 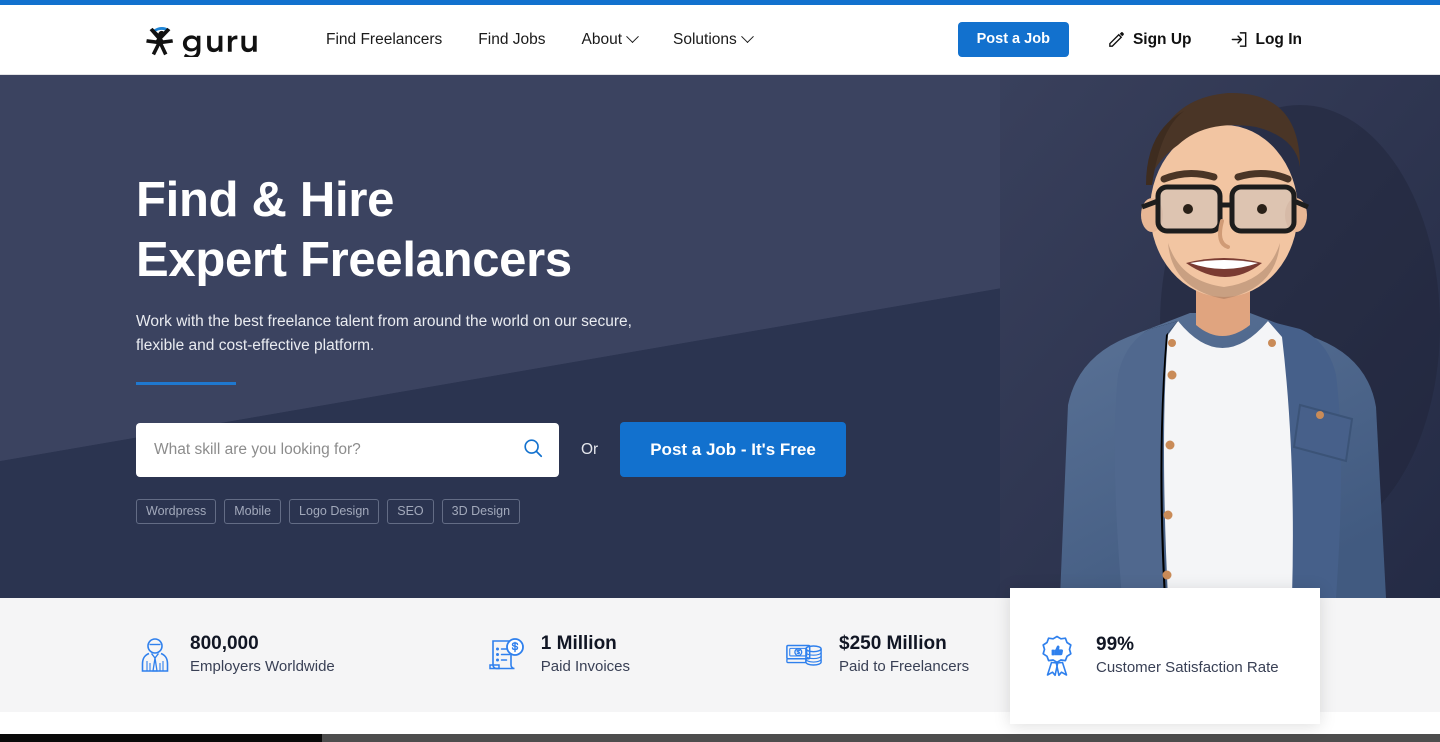 I want to click on login-arrow-icon, so click(x=1239, y=39).